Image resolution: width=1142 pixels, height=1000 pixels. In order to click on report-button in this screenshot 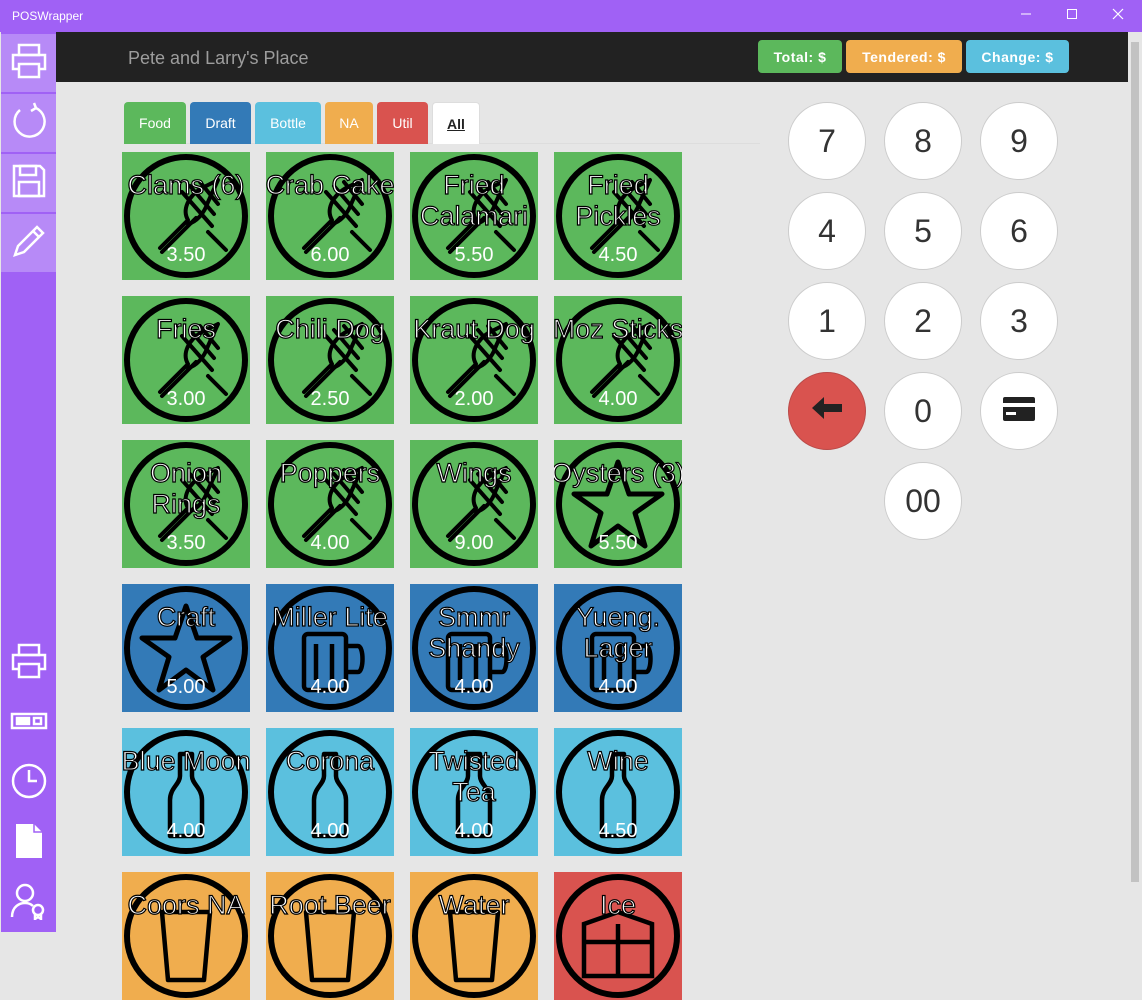, I will do `click(28, 843)`.